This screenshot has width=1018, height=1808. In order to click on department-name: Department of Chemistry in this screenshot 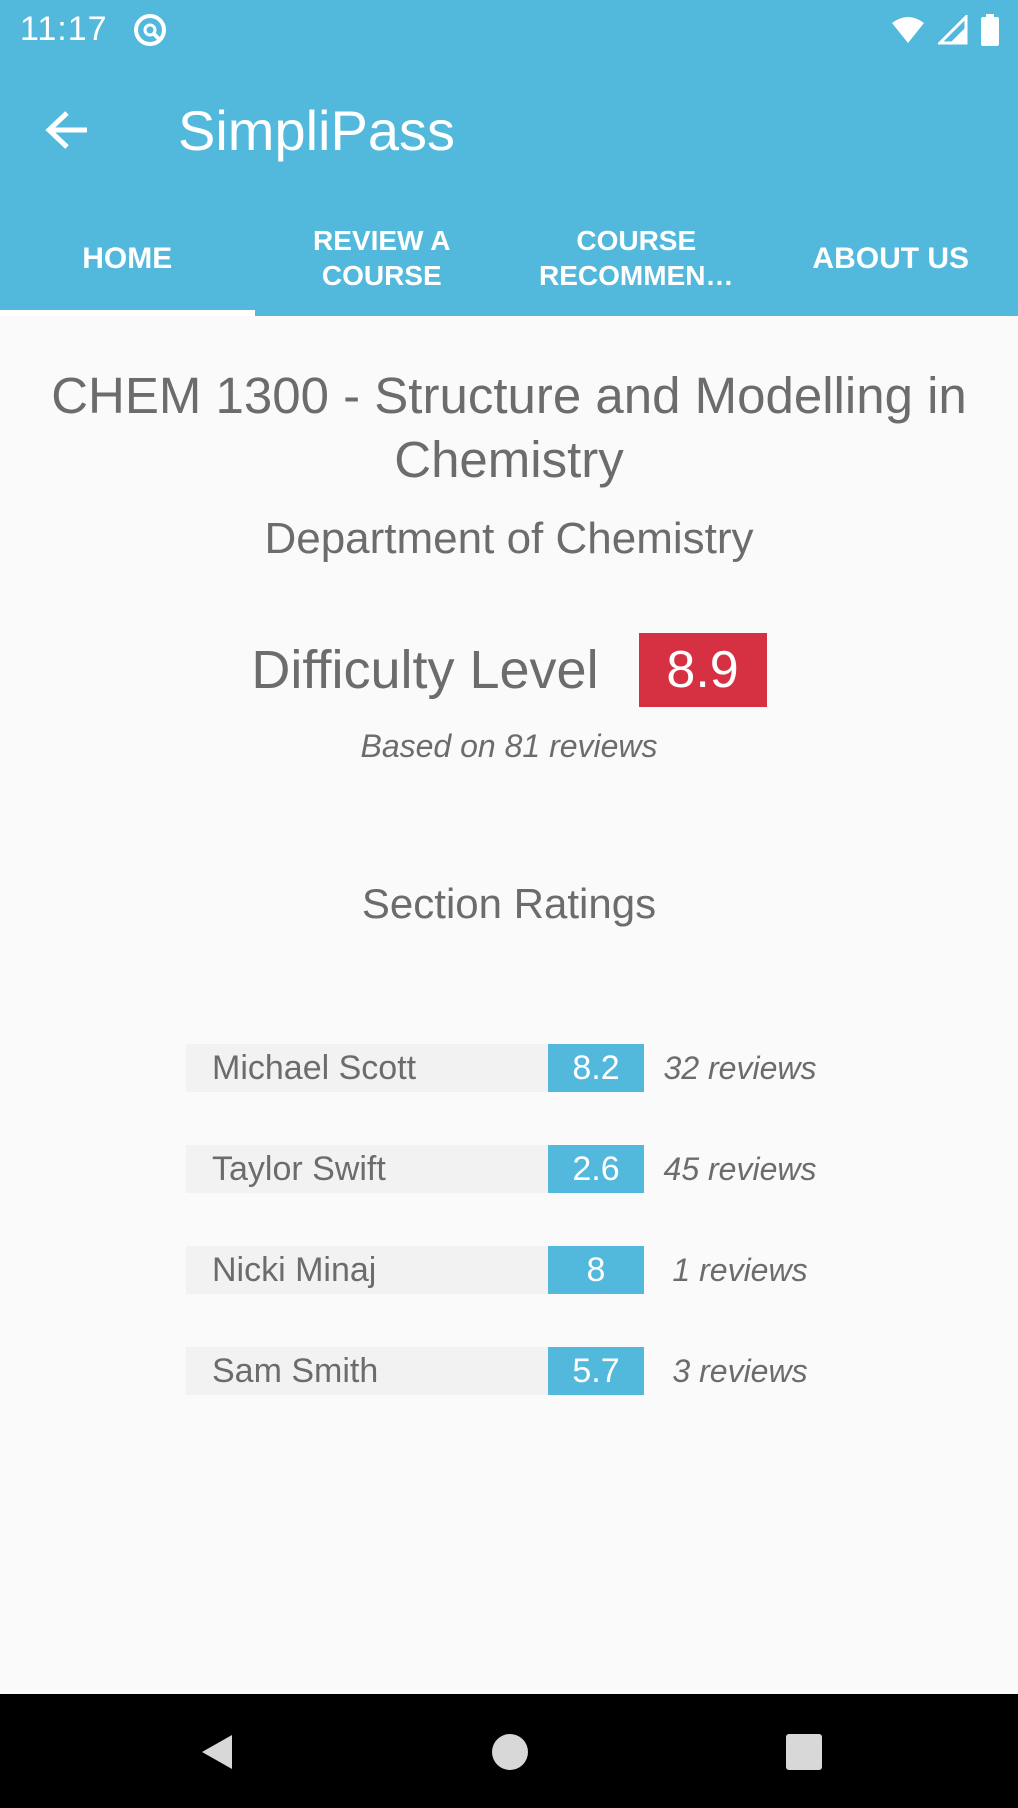, I will do `click(509, 538)`.